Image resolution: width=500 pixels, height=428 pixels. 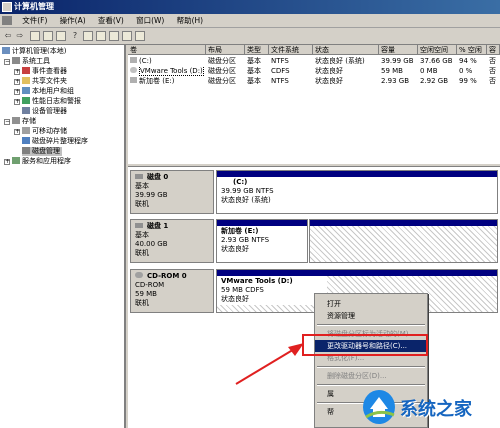 I want to click on disk-toolbar-icon, so click(x=127, y=36).